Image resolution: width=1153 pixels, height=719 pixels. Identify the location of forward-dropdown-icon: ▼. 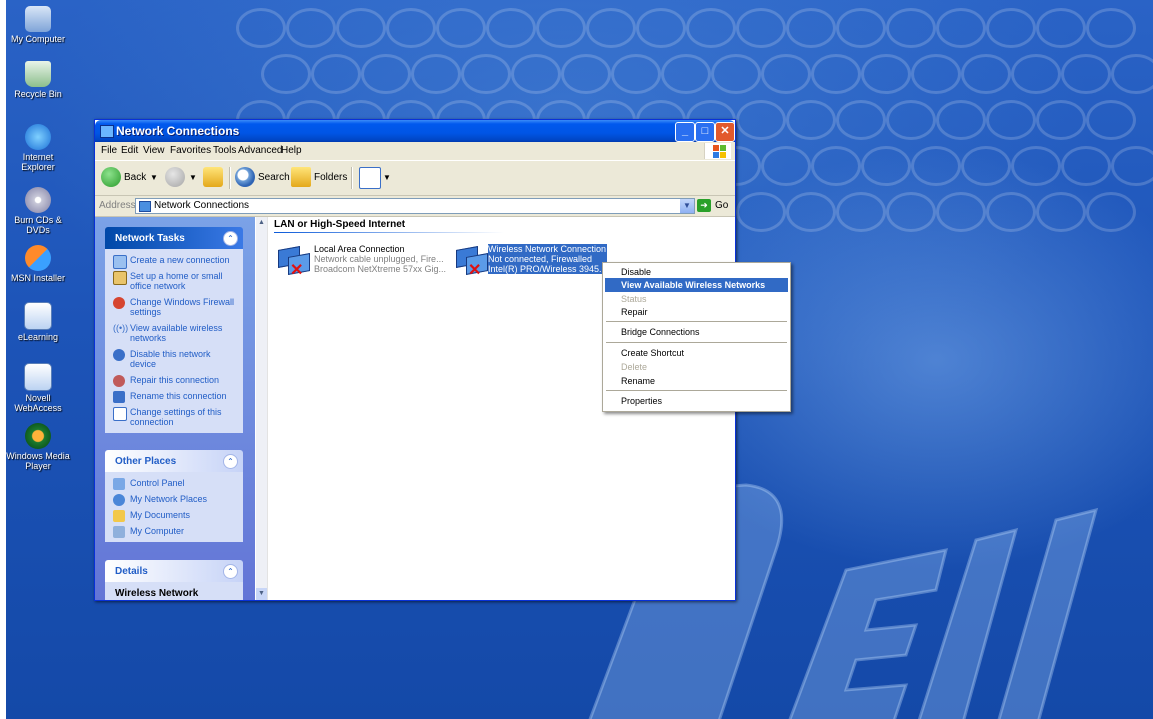
(193, 178).